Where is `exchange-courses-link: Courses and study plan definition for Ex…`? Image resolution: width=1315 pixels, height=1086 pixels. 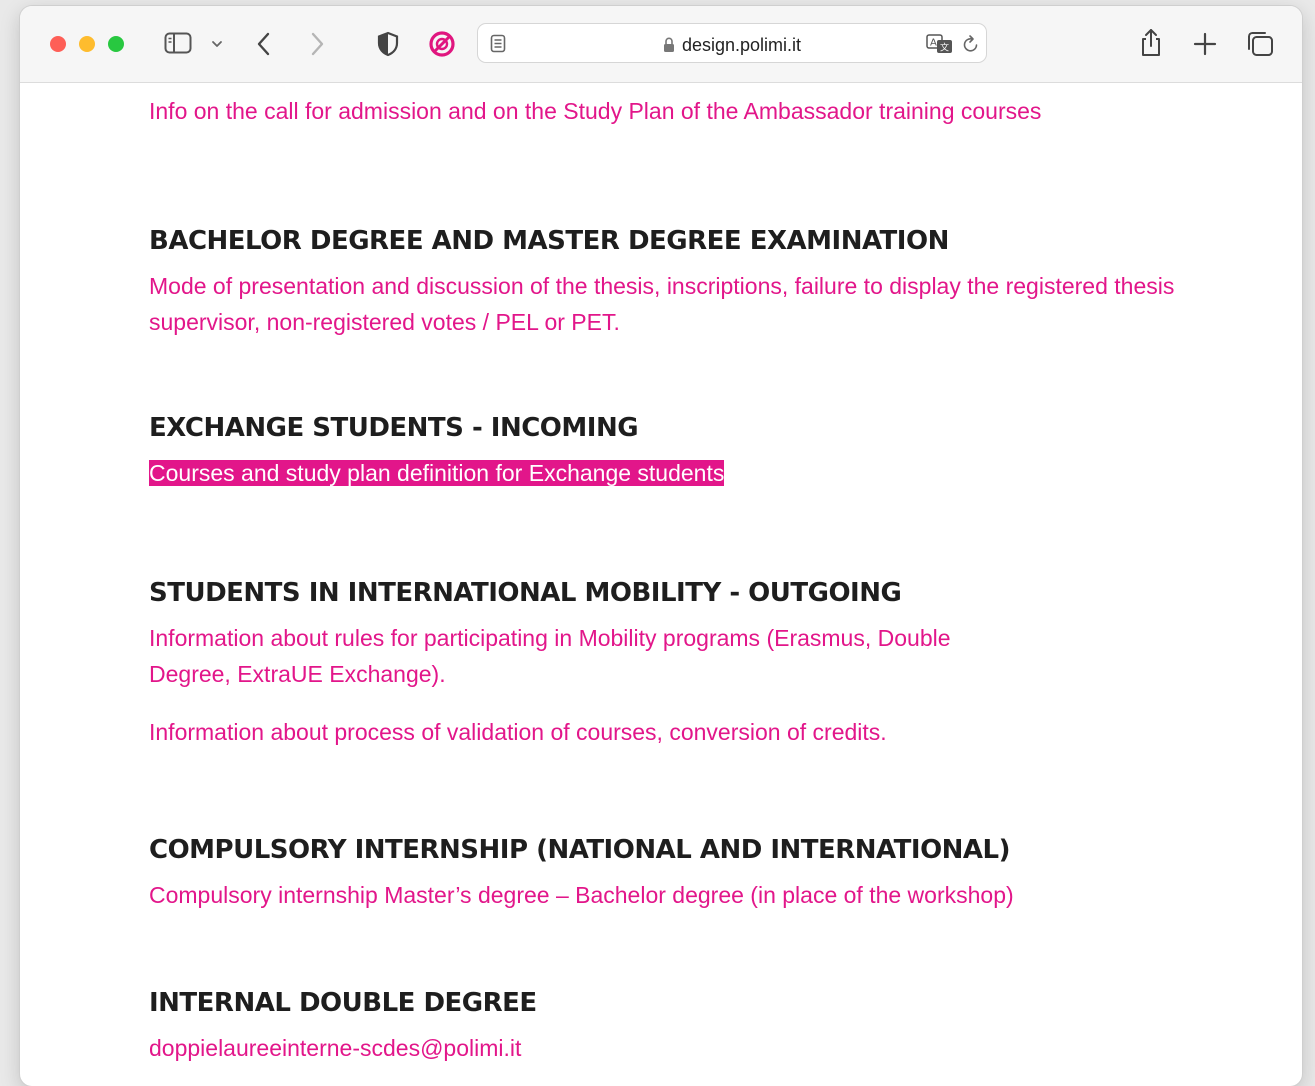
exchange-courses-link: Courses and study plan definition for Ex… is located at coordinates (437, 473).